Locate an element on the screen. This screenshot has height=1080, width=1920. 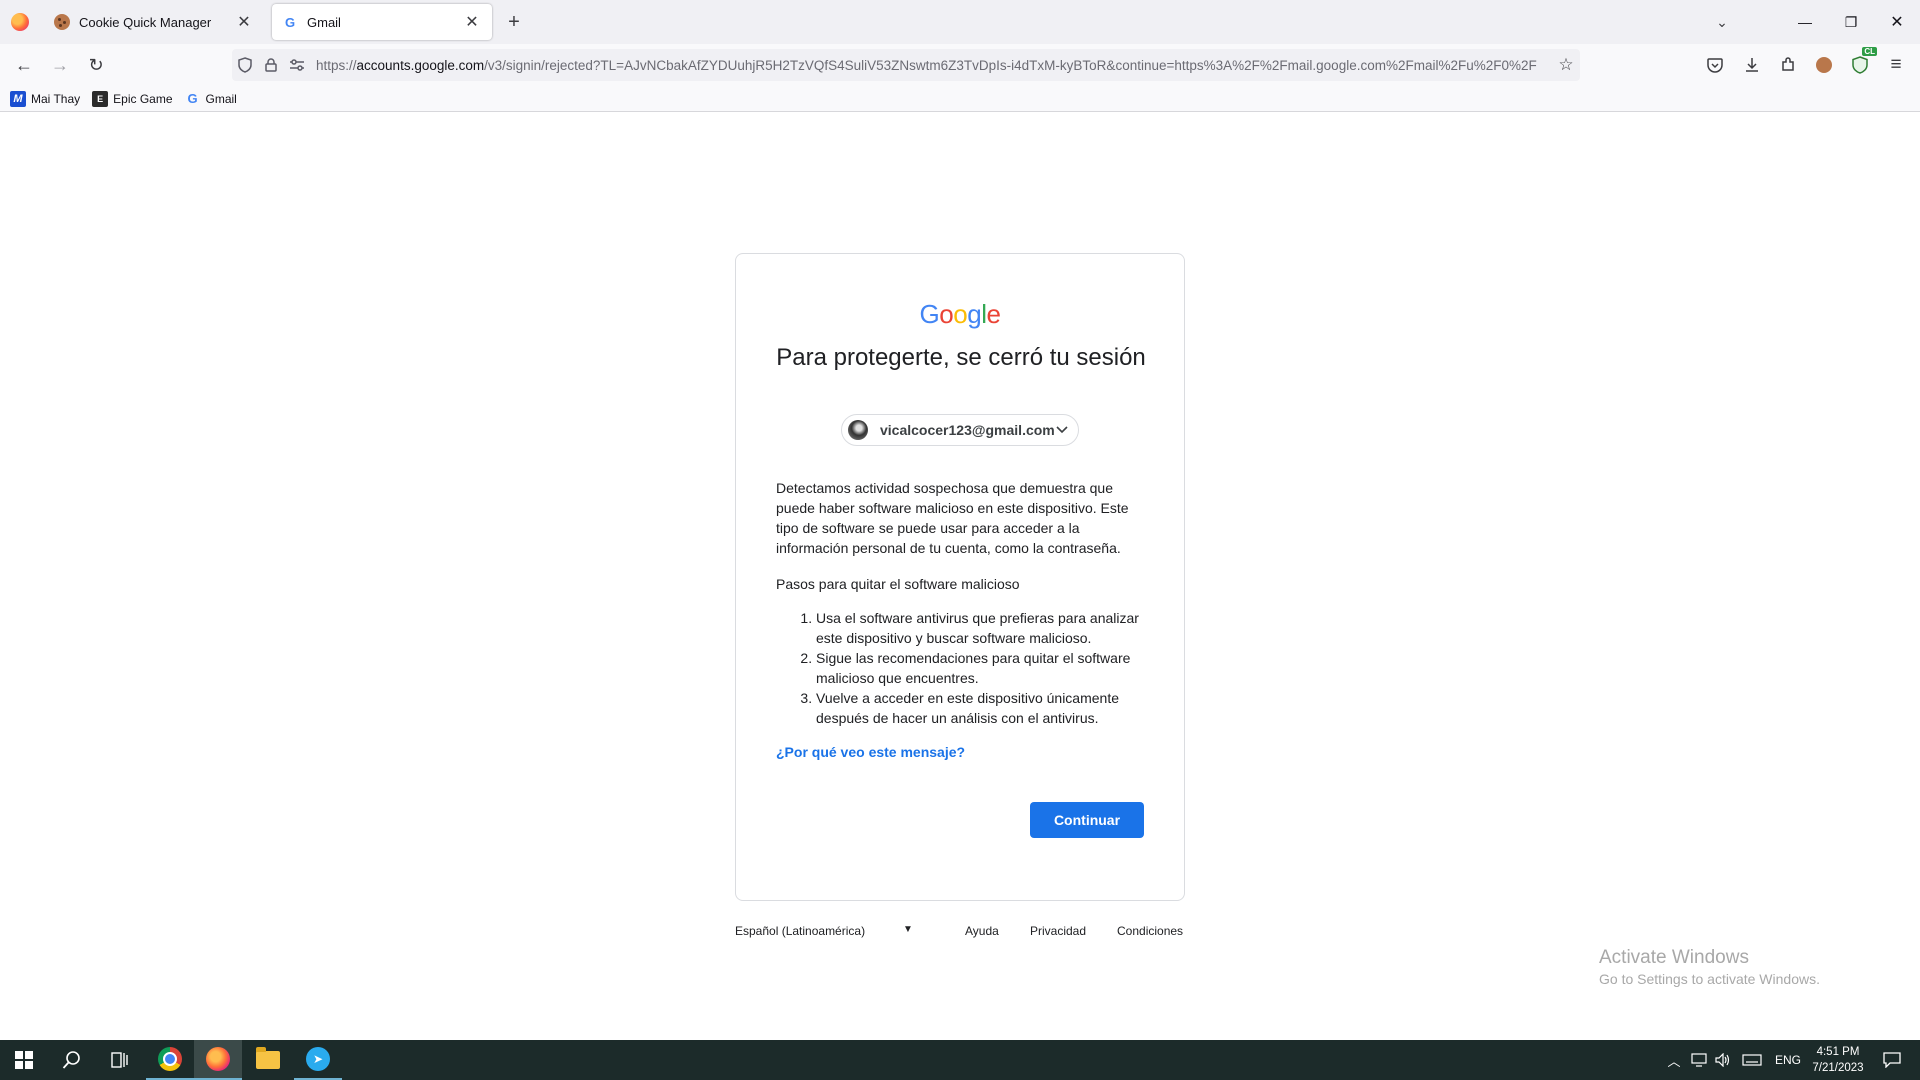
chrome-icon is located at coordinates (170, 1059).